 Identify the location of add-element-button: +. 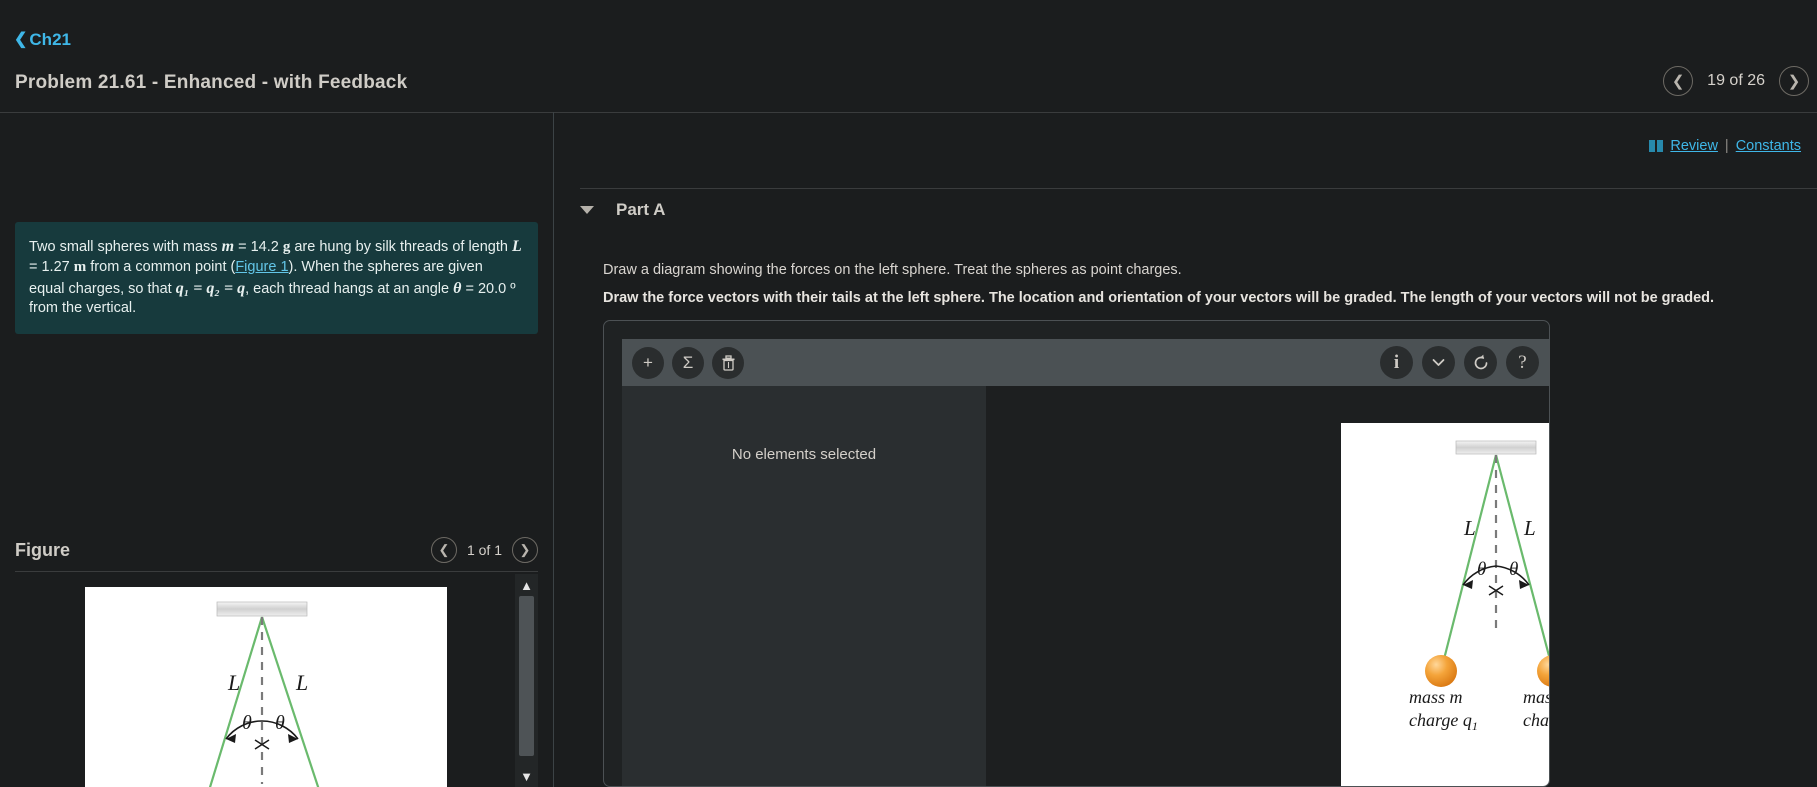
(648, 362).